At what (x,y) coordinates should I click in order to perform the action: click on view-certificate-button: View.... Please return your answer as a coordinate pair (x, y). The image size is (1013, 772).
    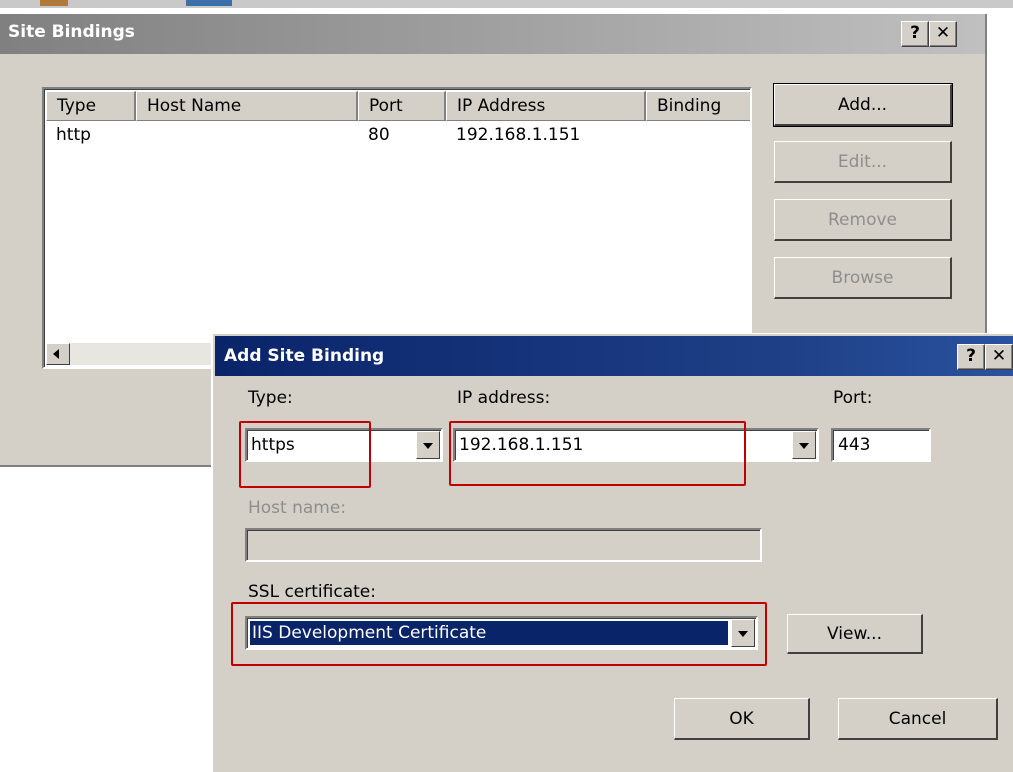
    Looking at the image, I should click on (855, 634).